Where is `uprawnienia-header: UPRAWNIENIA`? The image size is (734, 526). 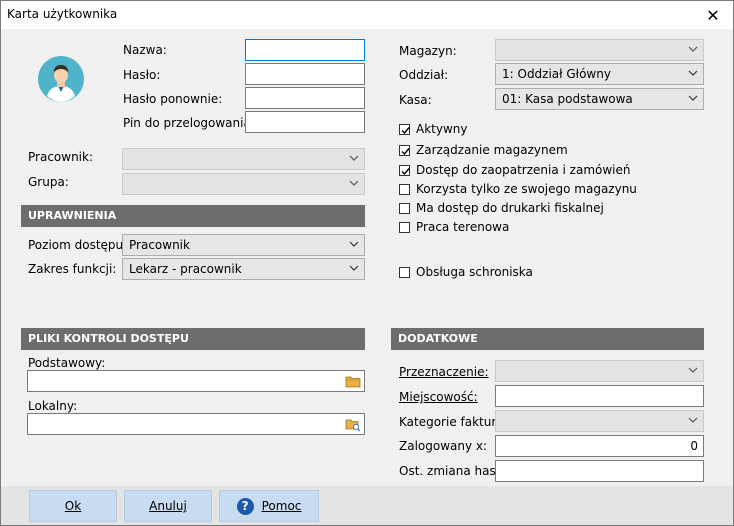
uprawnienia-header: UPRAWNIENIA is located at coordinates (193, 216).